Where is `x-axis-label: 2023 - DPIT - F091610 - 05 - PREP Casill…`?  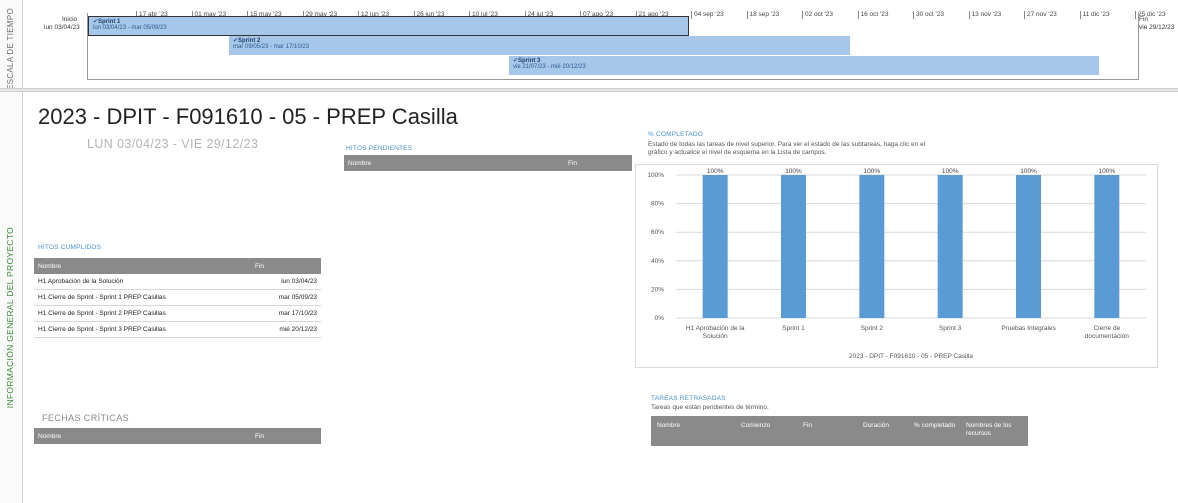 x-axis-label: 2023 - DPIT - F091610 - 05 - PREP Casill… is located at coordinates (911, 356).